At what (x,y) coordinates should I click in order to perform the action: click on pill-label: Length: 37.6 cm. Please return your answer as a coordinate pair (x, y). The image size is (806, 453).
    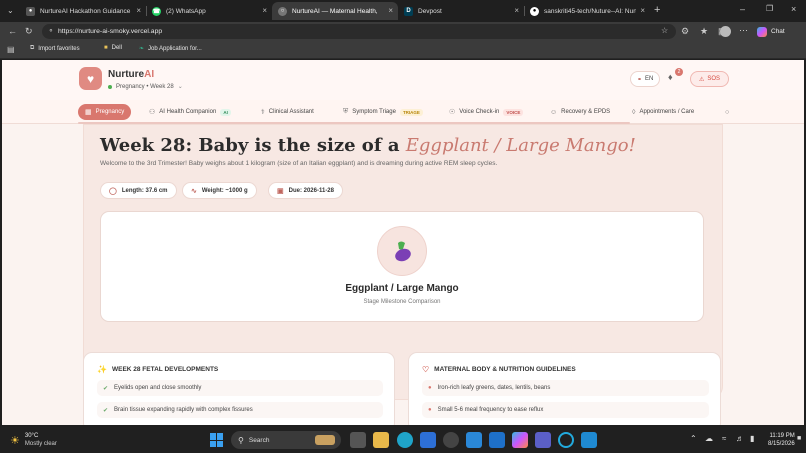
    Looking at the image, I should click on (144, 190).